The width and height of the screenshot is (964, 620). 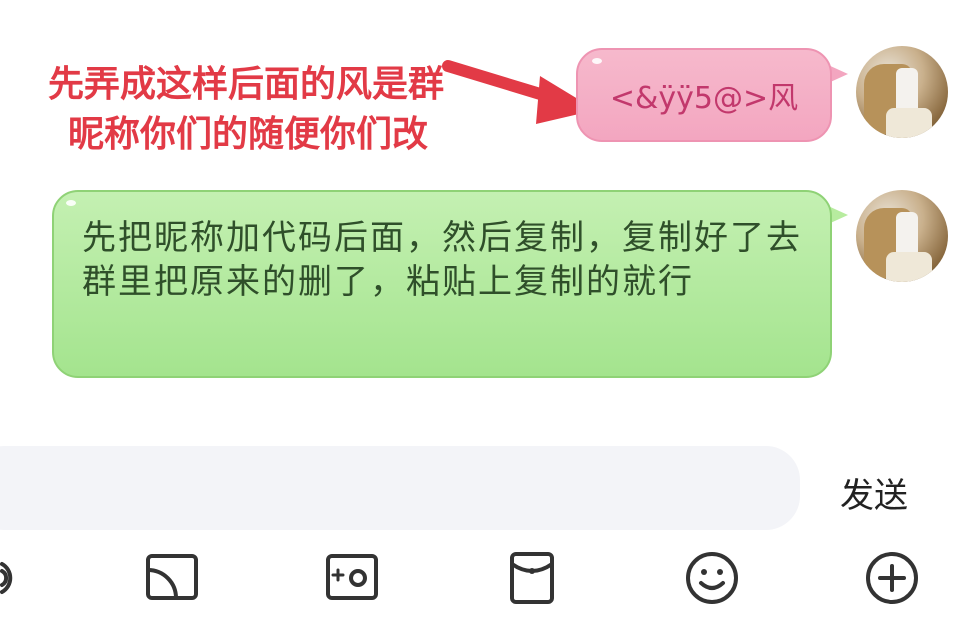 I want to click on plus-icon, so click(x=892, y=578).